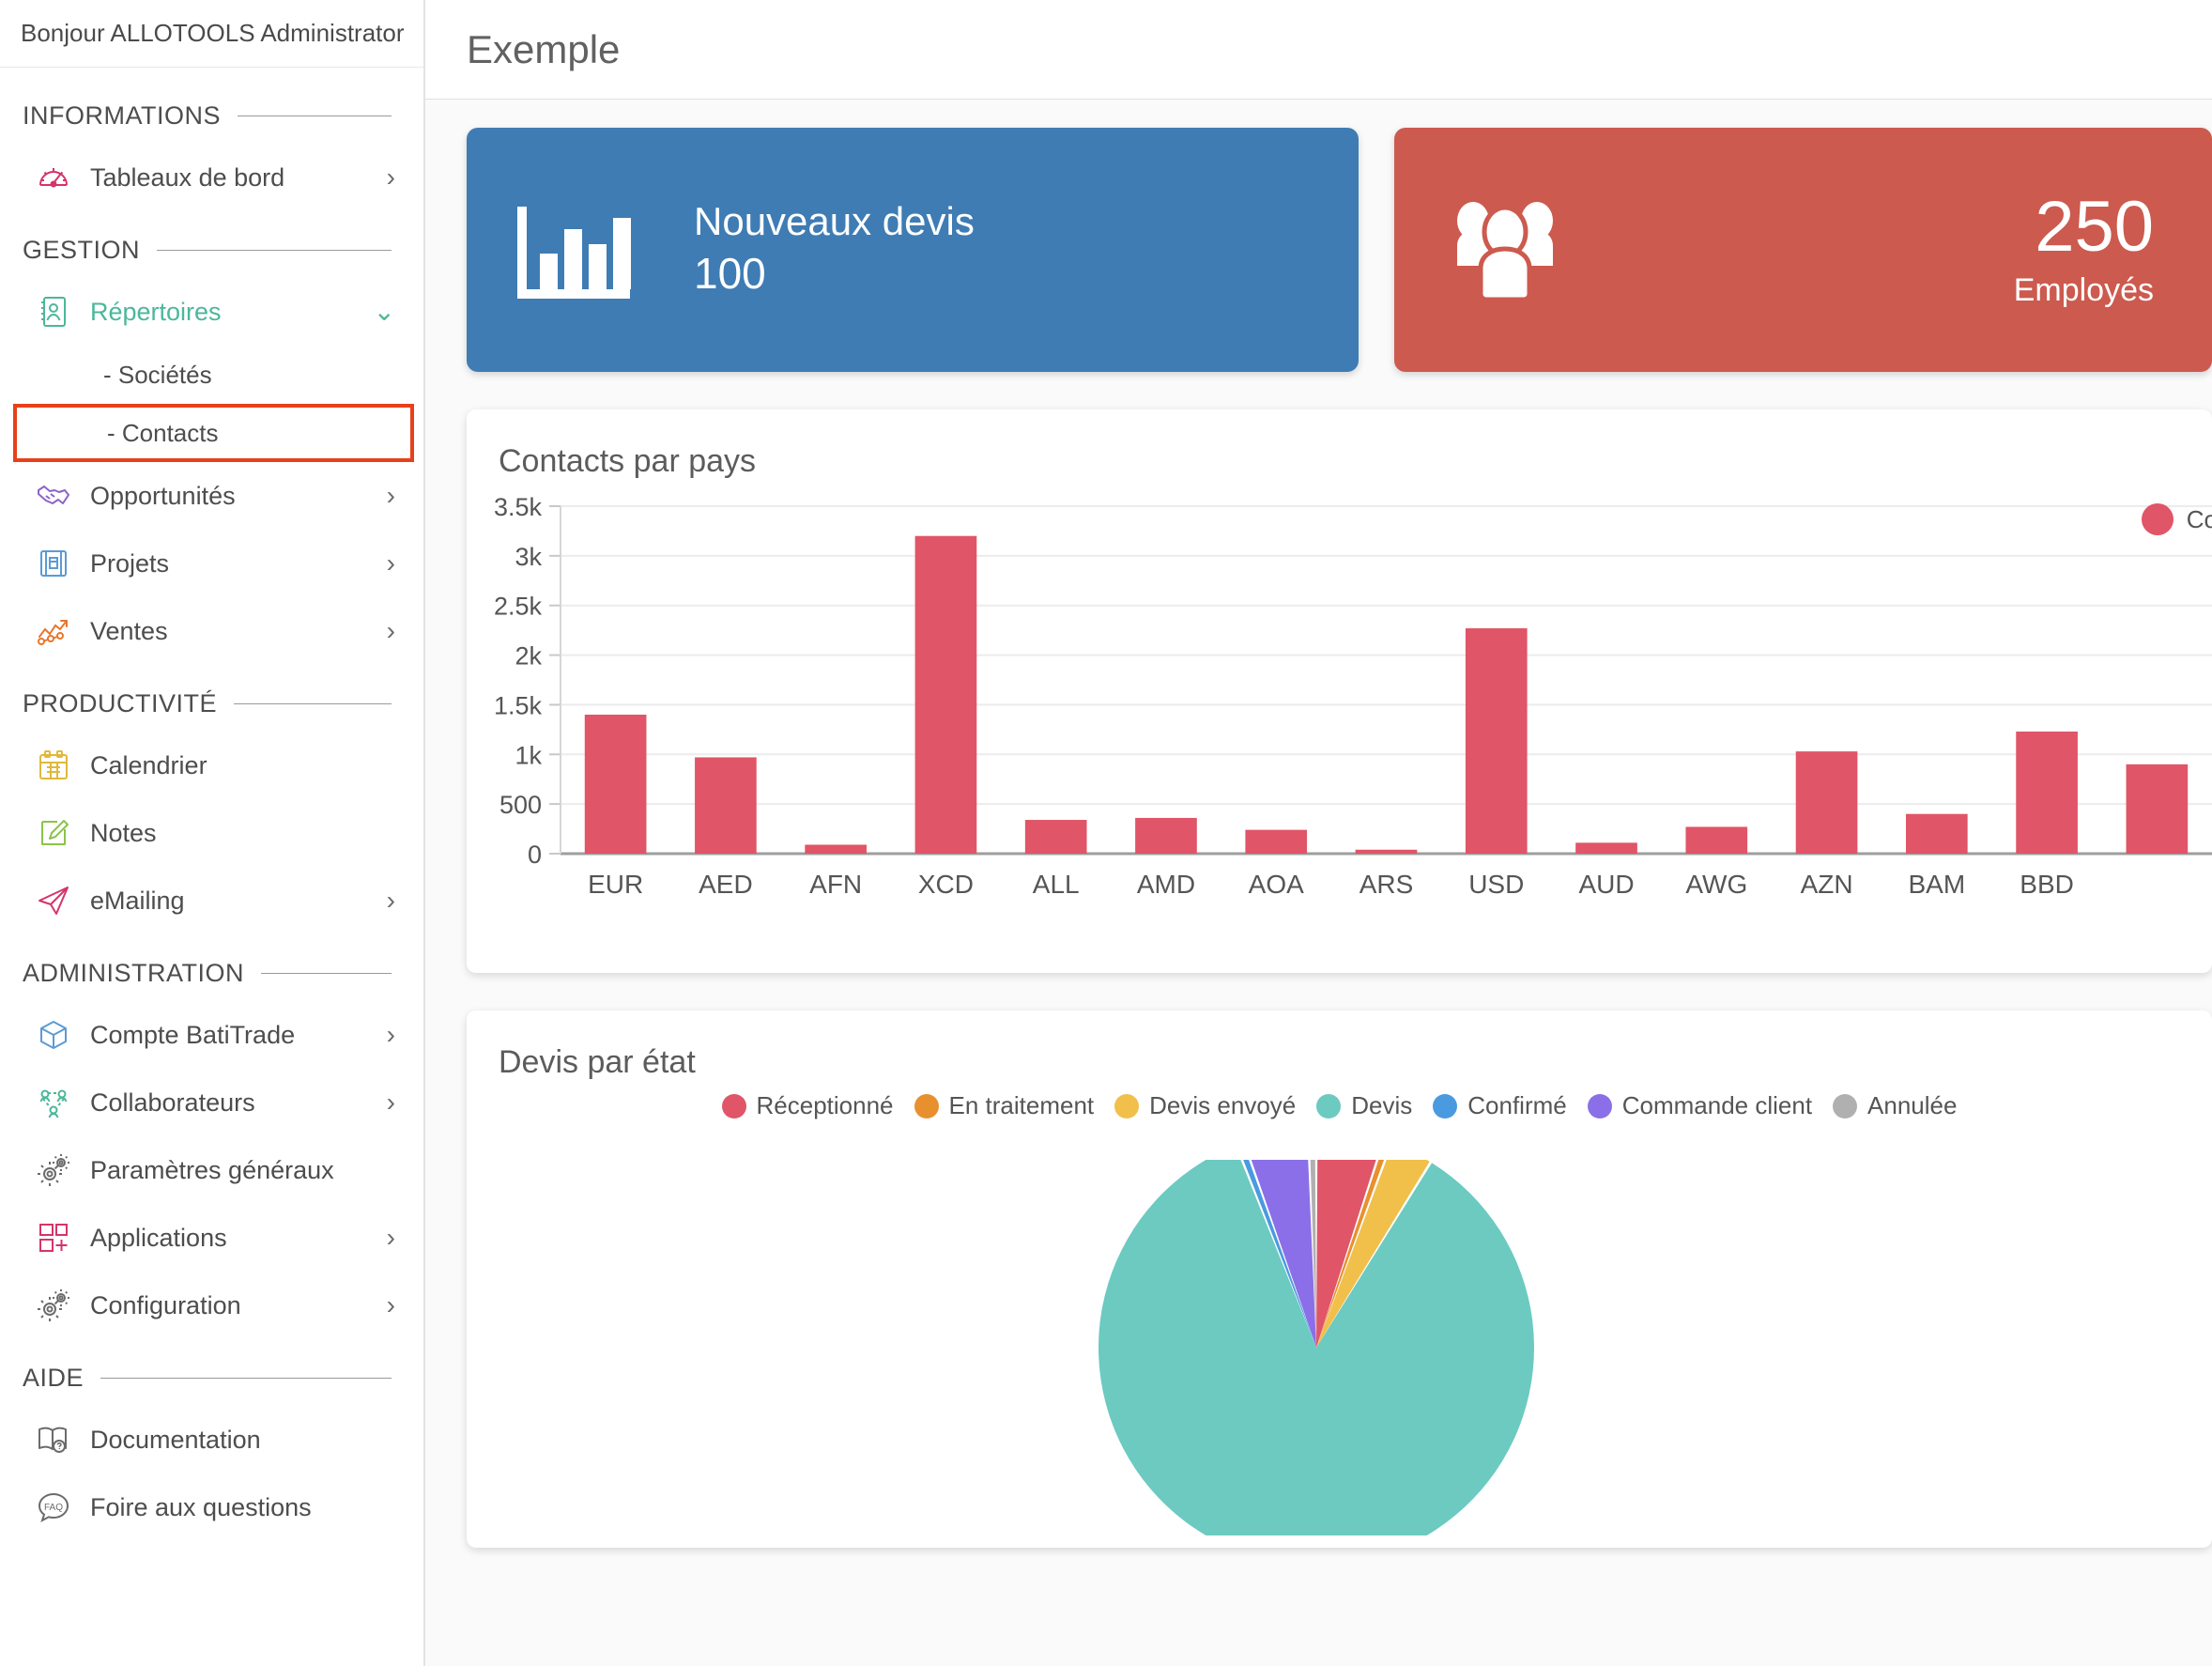  I want to click on sidebar-item-label: Tableaux de bord, so click(187, 177).